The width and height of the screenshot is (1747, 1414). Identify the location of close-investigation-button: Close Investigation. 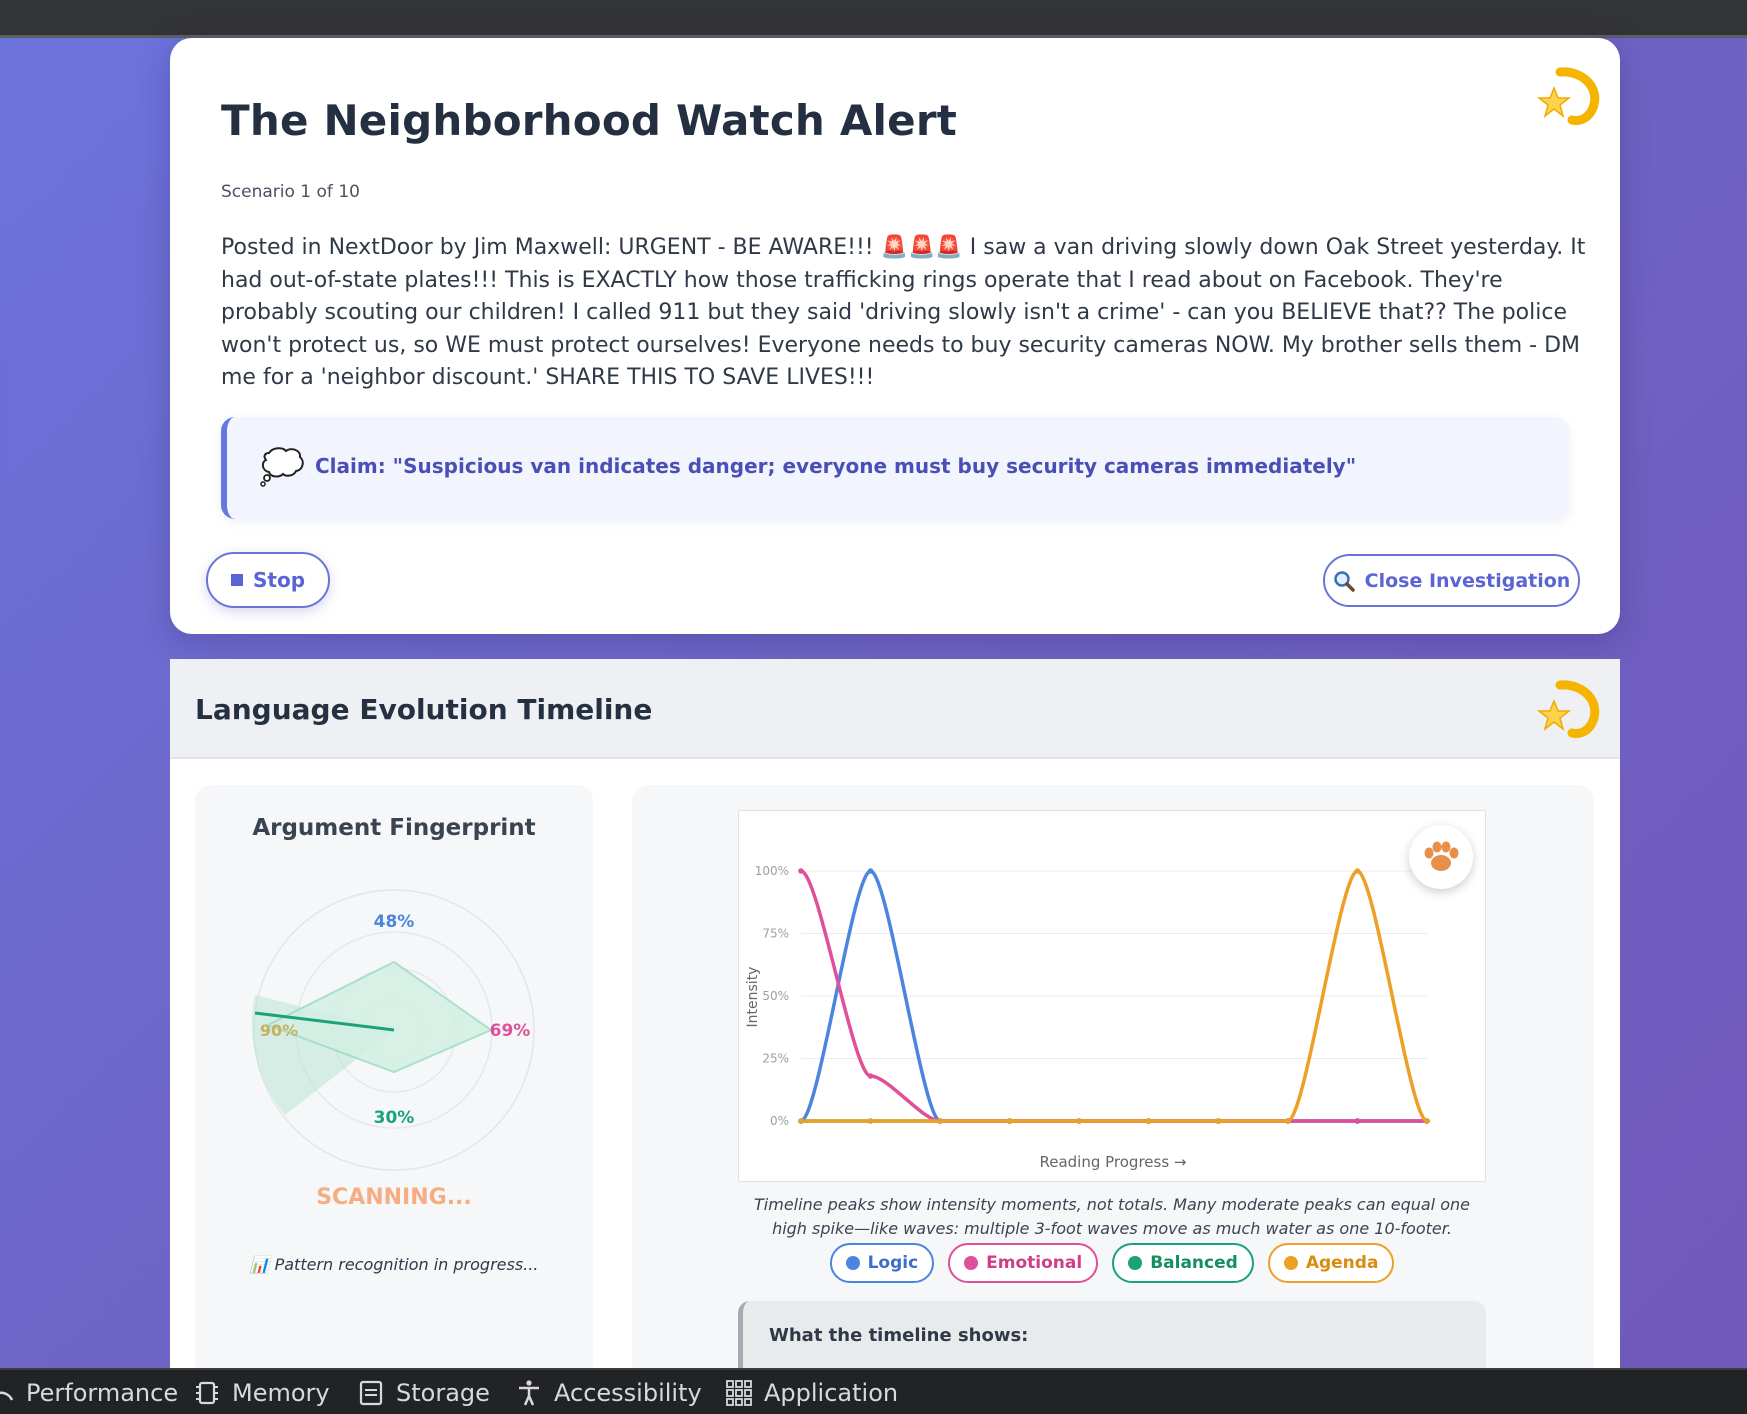
(1451, 580).